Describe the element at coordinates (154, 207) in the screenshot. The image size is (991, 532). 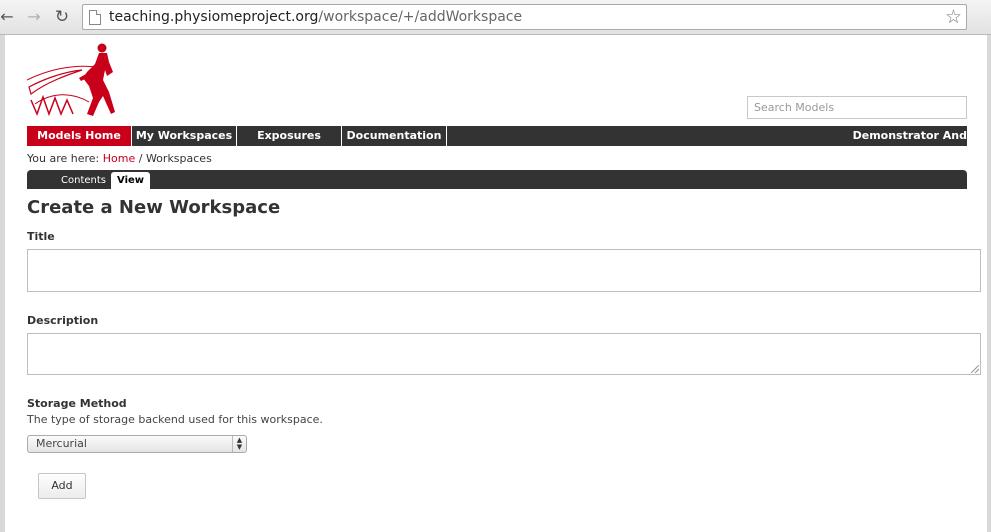
I see `page-title: Create a New Workspace` at that location.